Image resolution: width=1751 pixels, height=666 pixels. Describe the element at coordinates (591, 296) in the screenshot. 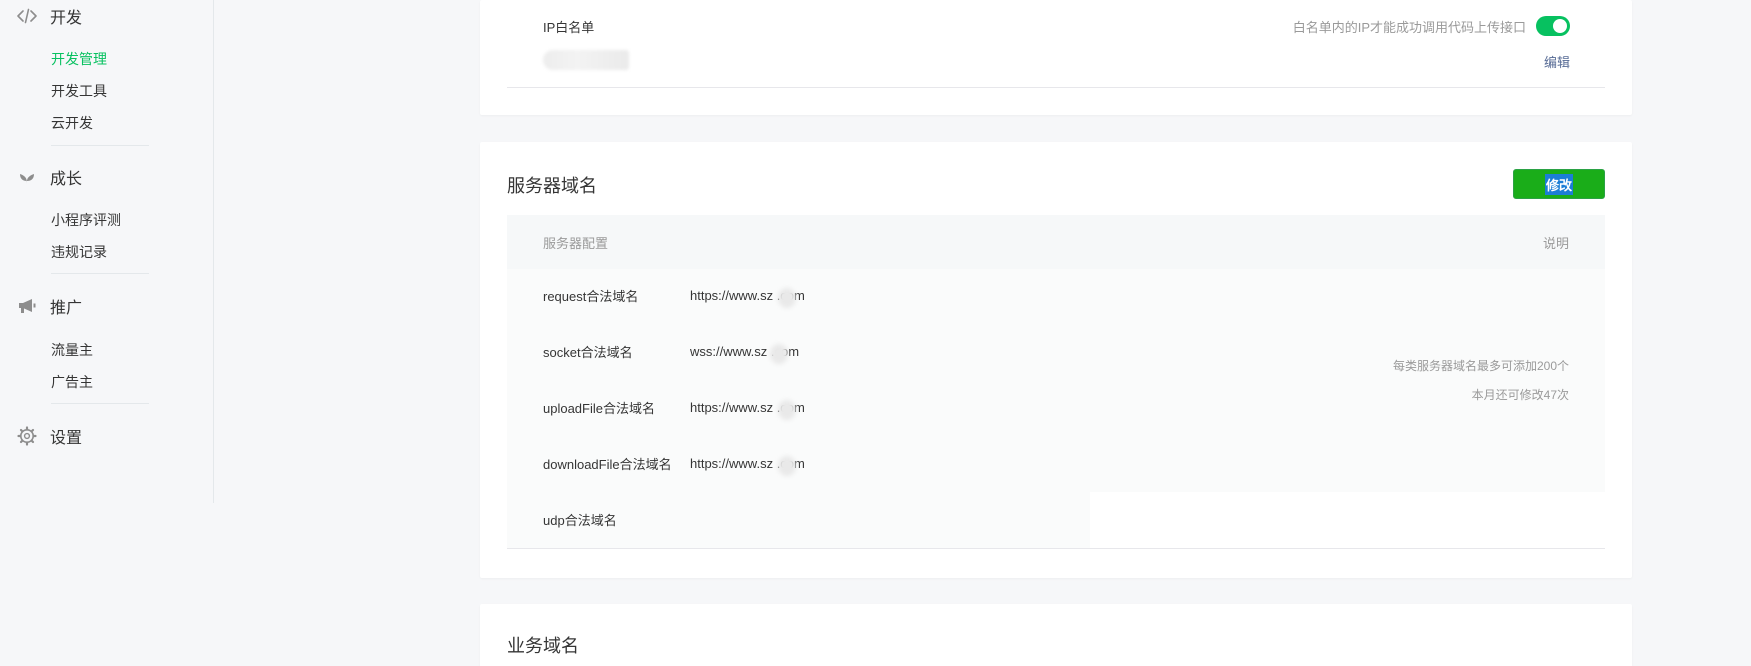

I see `domain-type: request合法域名` at that location.